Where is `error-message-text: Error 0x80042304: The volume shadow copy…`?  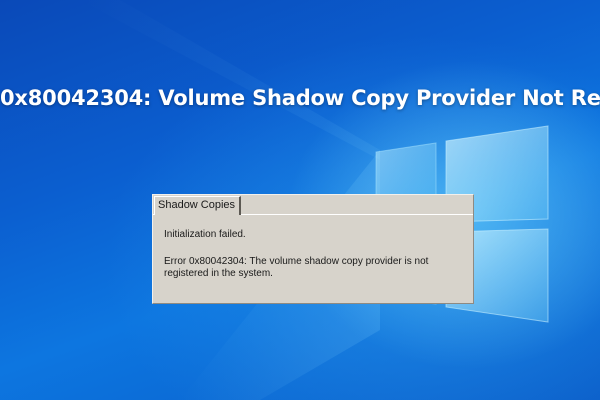
error-message-text: Error 0x80042304: The volume shadow copy… is located at coordinates (296, 267).